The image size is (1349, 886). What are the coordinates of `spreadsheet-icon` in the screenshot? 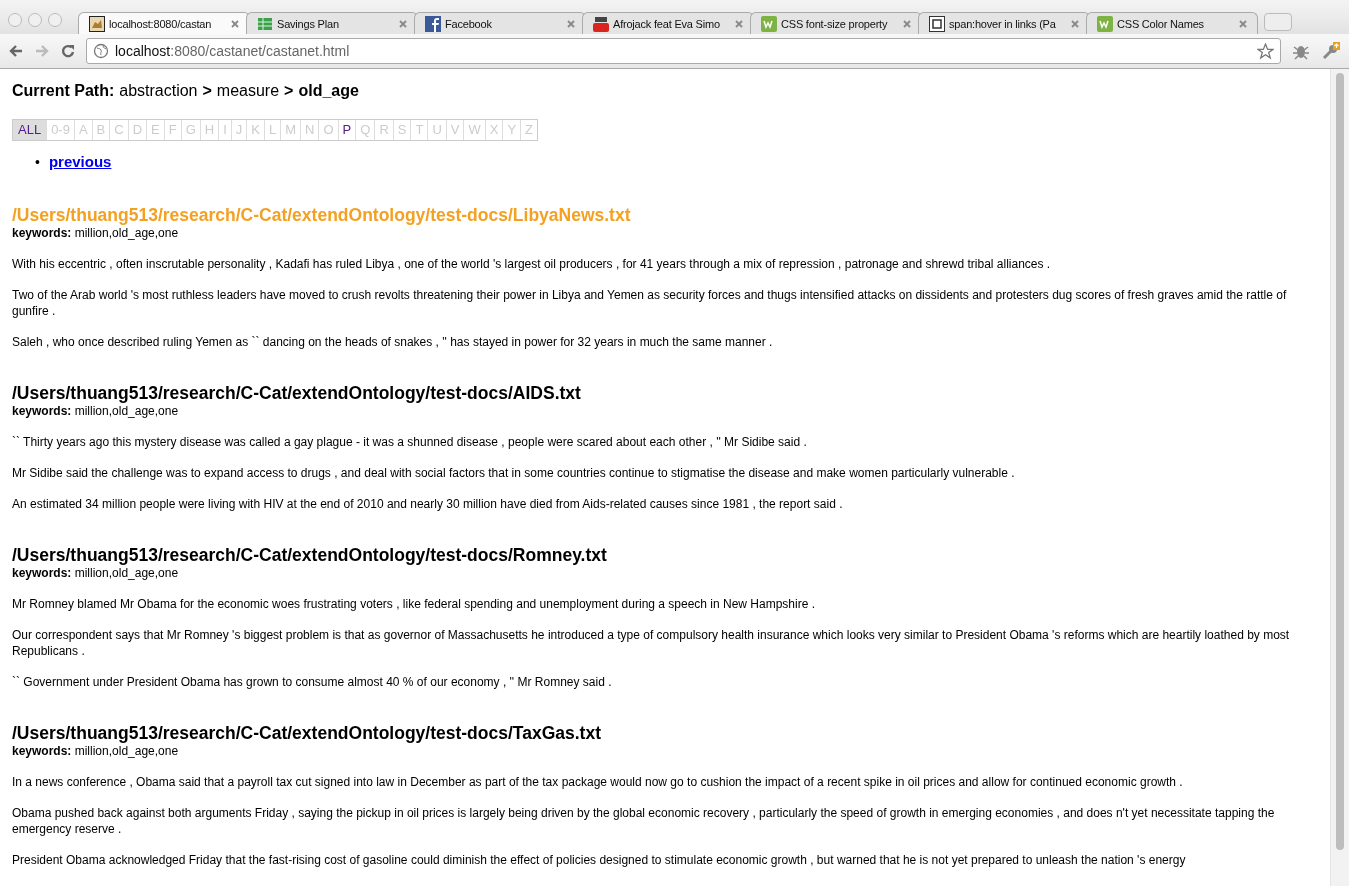 It's located at (265, 23).